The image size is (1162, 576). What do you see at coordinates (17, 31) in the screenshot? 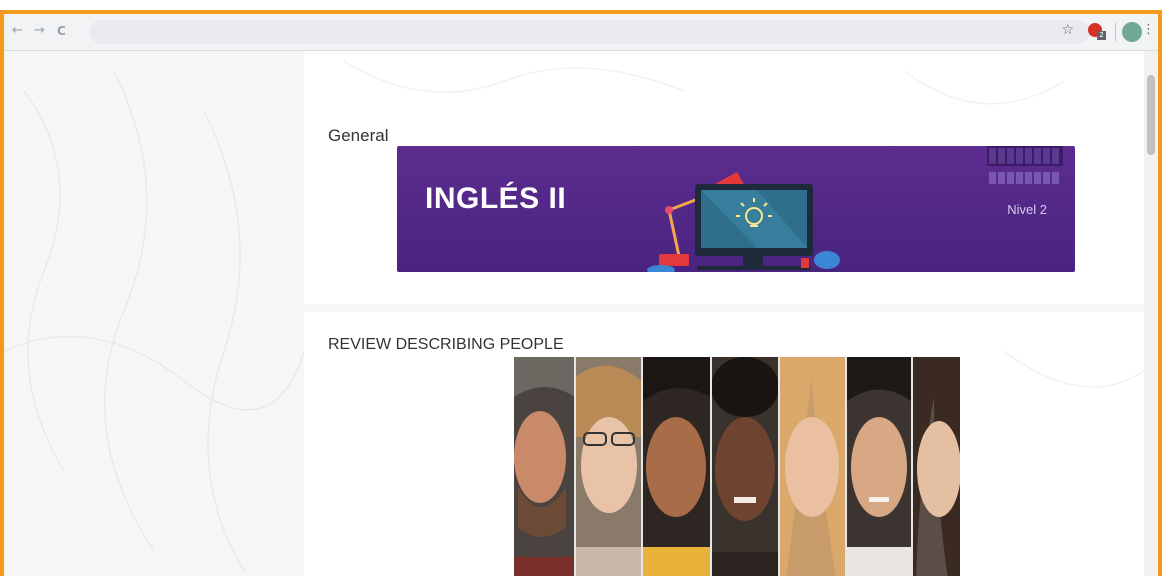
I see `back-icon: ←` at bounding box center [17, 31].